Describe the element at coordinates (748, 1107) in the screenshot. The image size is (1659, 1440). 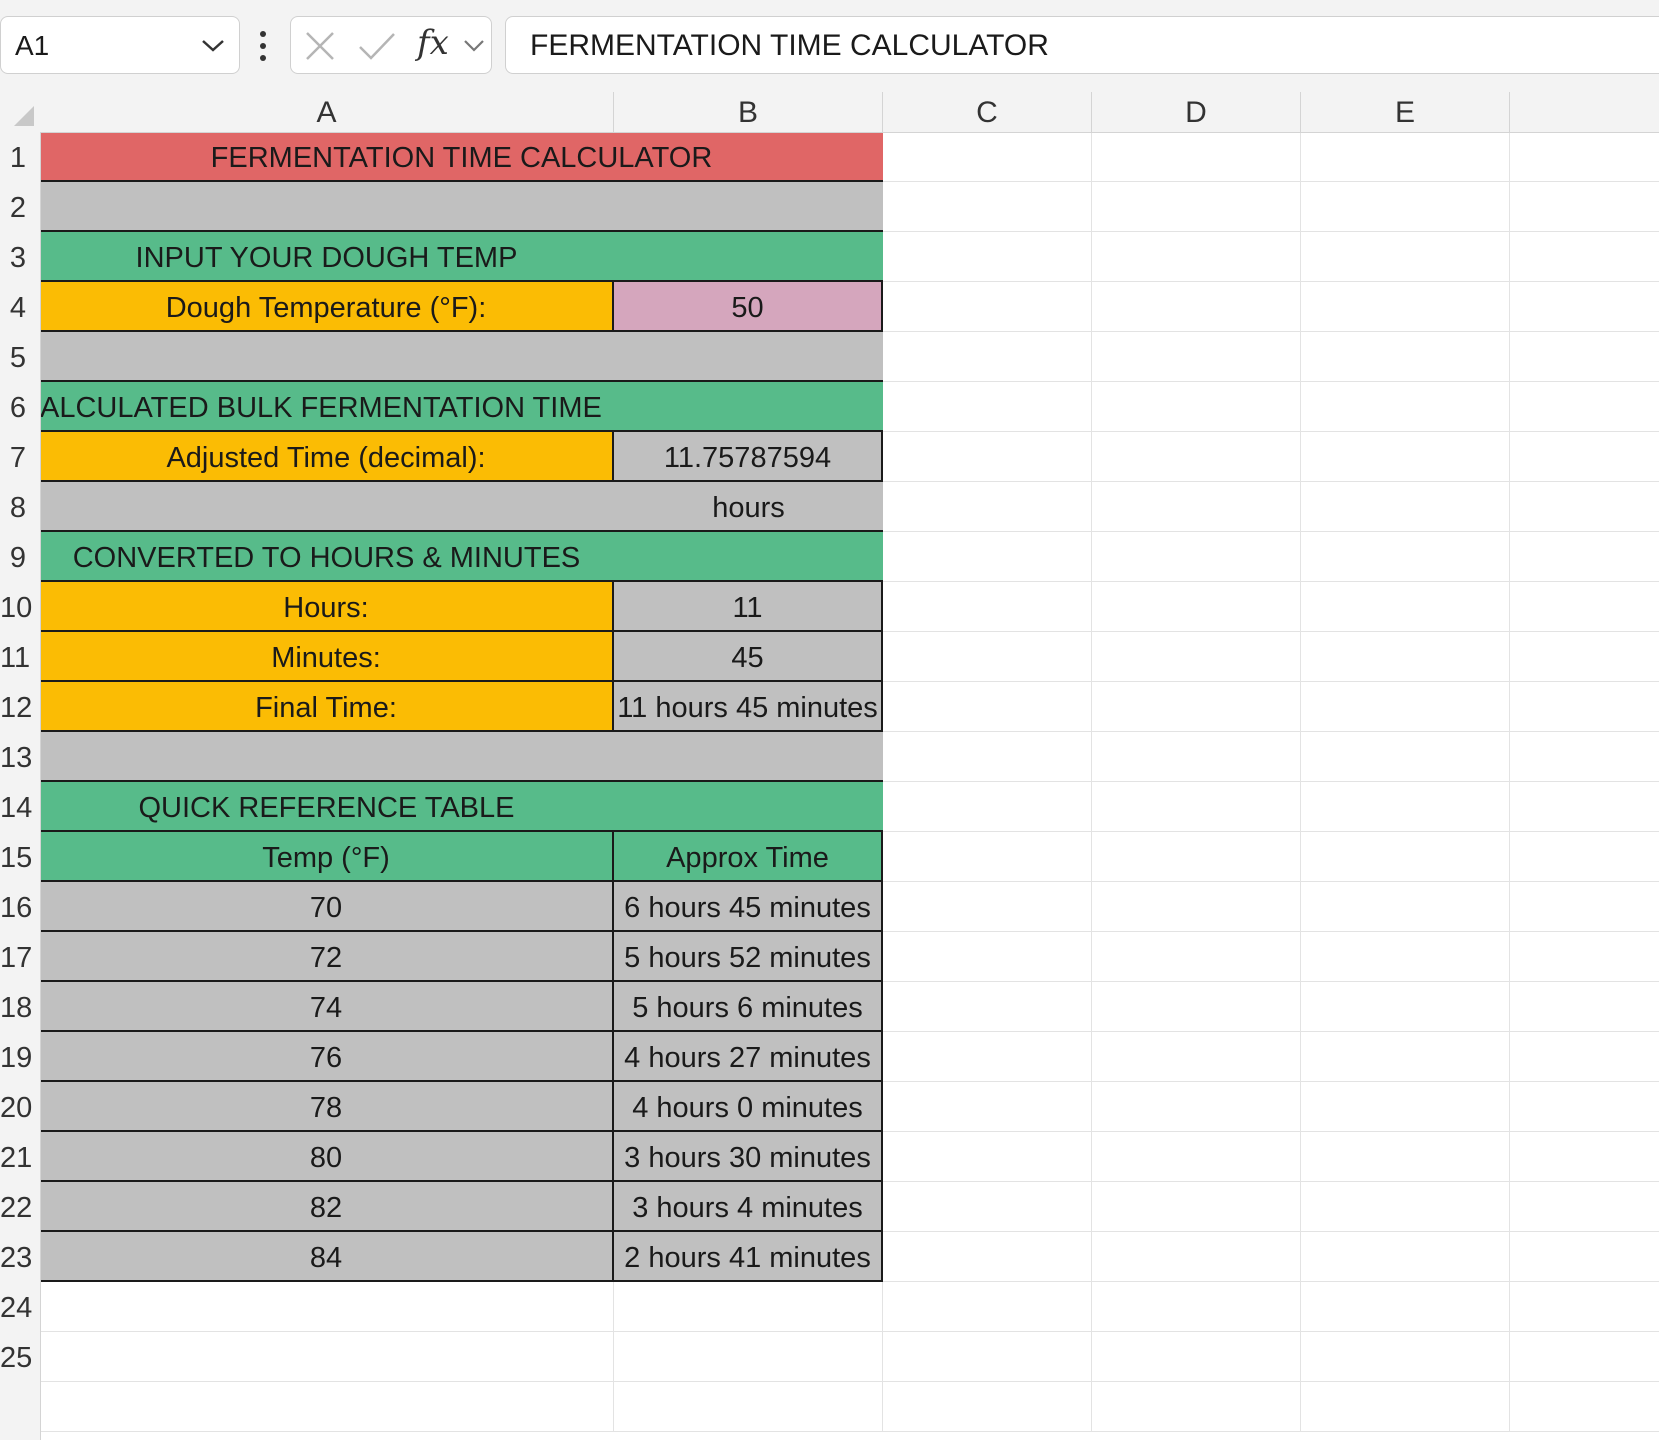
I see `ref-time-cell: 4 hours 0 minutes` at that location.